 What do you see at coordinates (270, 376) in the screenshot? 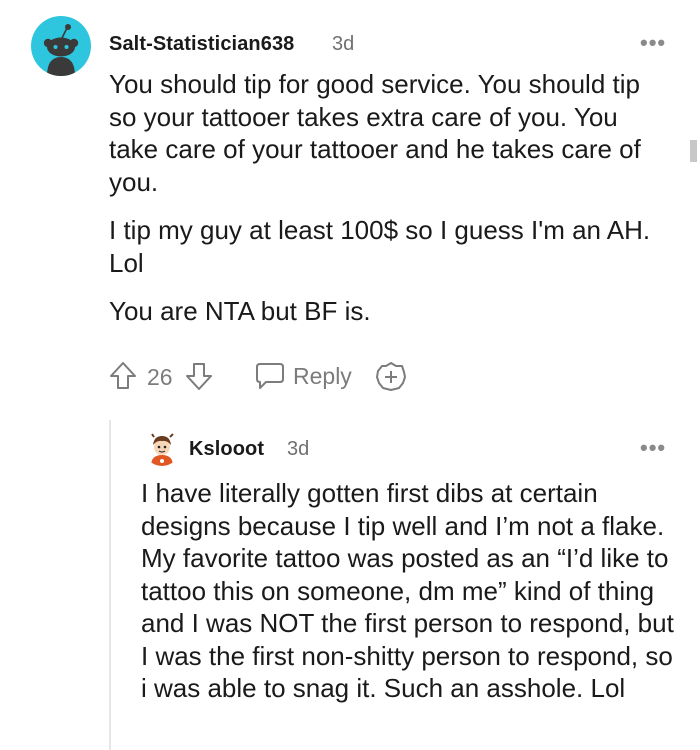
I see `chat-bubble-icon` at bounding box center [270, 376].